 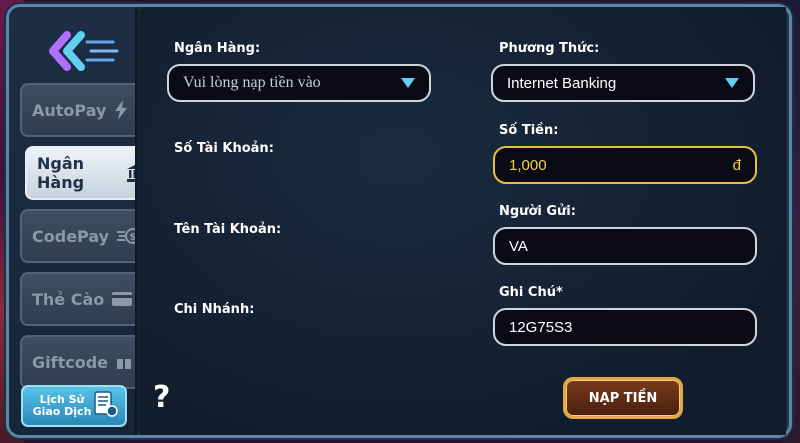 I want to click on currency-symbol: đ, so click(x=736, y=165).